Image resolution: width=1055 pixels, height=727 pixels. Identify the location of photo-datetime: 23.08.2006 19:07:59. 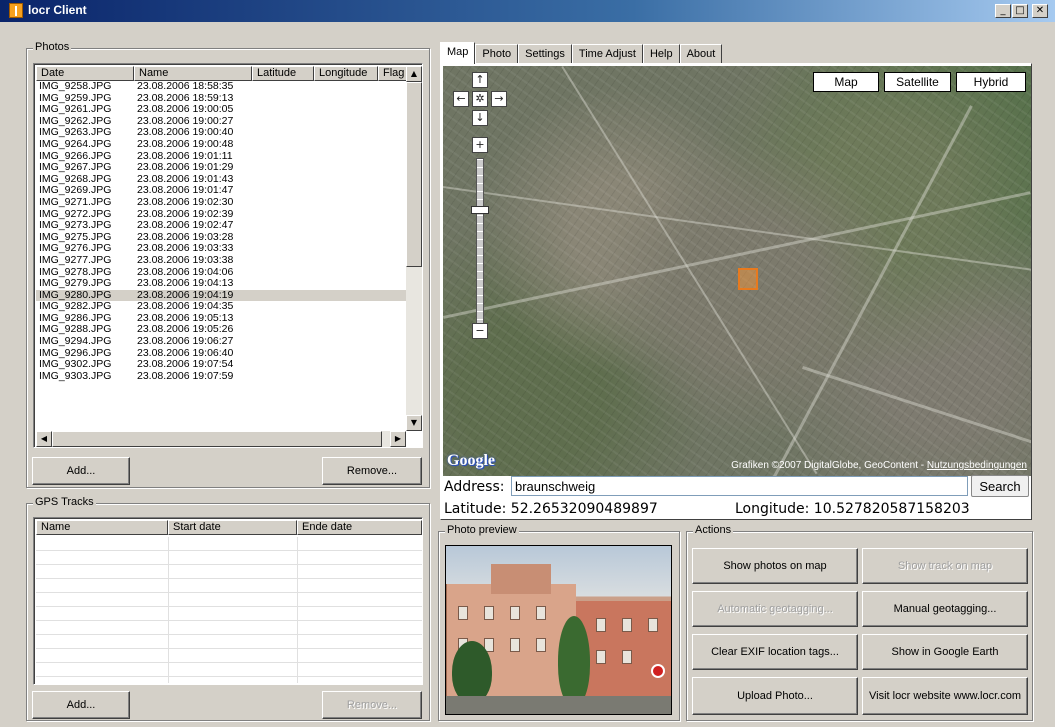
(185, 375).